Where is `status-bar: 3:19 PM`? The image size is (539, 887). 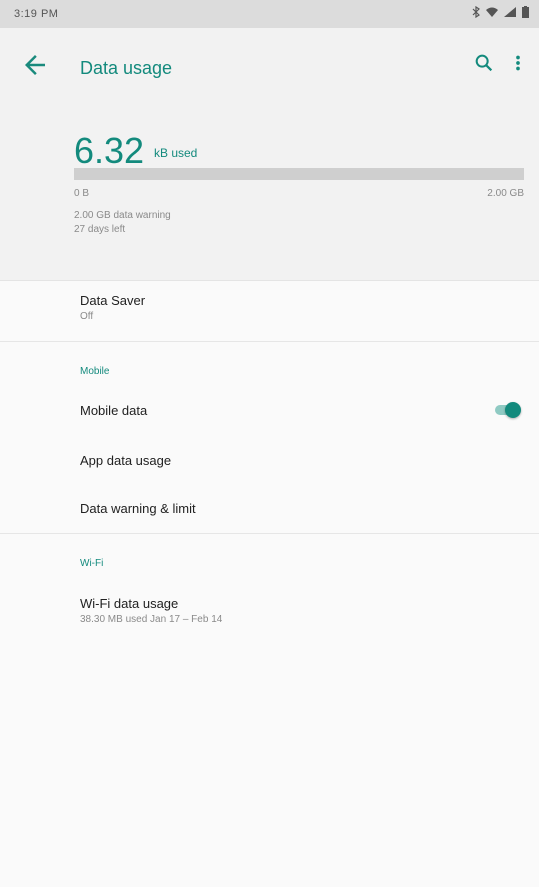
status-bar: 3:19 PM is located at coordinates (269, 14).